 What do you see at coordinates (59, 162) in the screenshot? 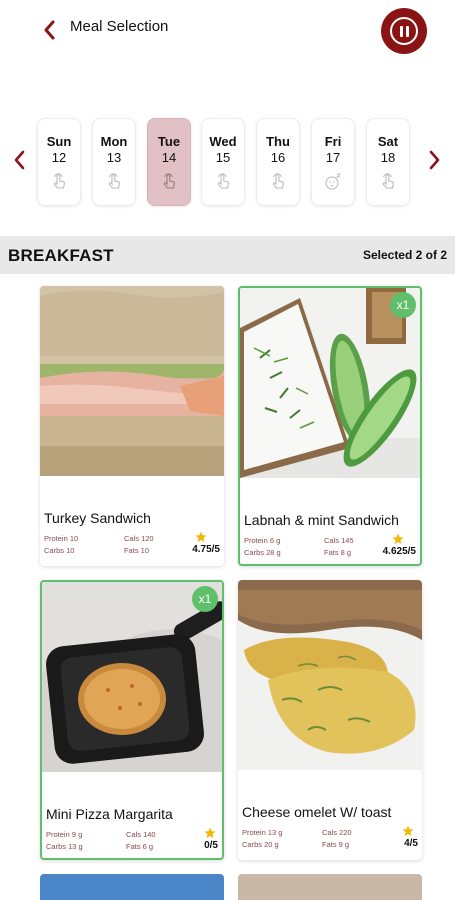
I see `day-sun: Sun 12` at bounding box center [59, 162].